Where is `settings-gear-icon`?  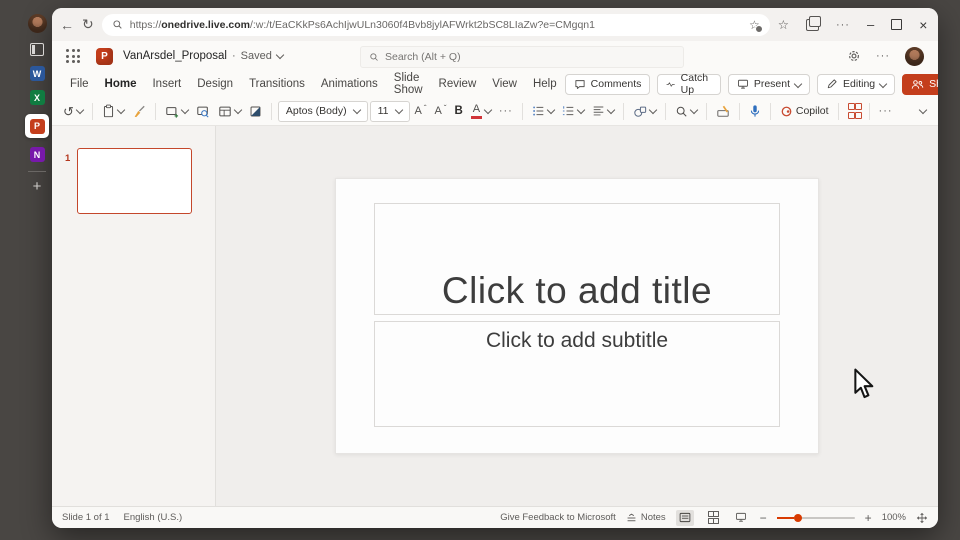
settings-gear-icon is located at coordinates (854, 56).